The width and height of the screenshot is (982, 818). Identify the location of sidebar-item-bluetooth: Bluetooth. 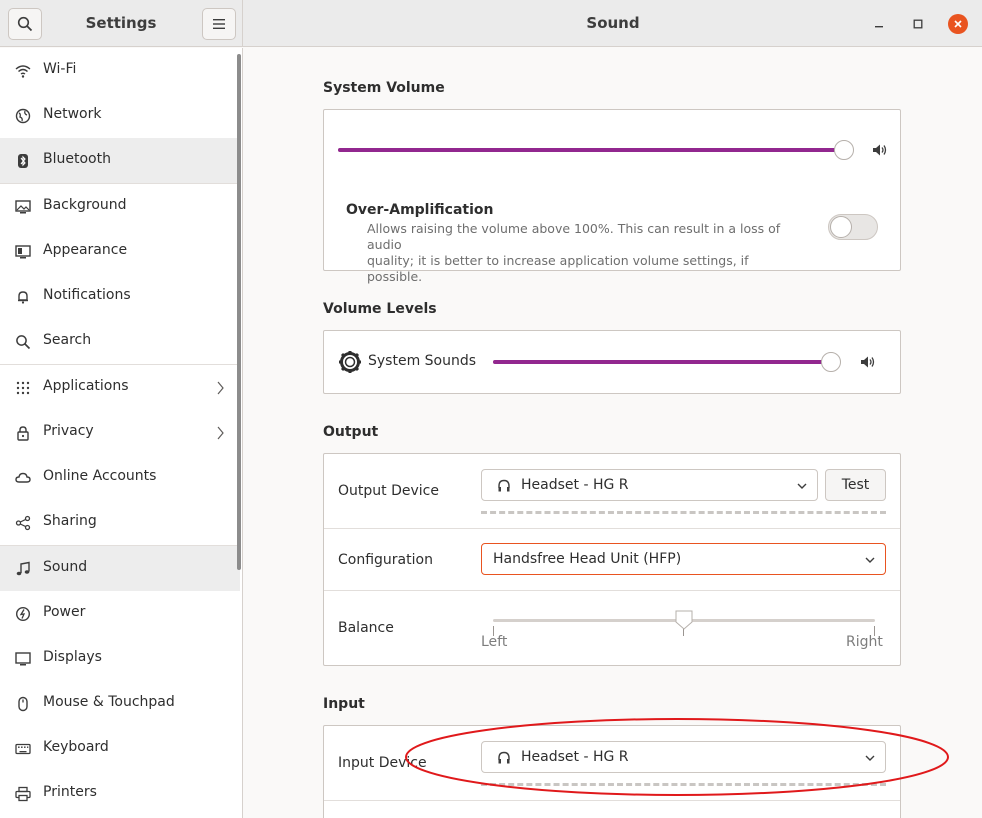
(120, 160).